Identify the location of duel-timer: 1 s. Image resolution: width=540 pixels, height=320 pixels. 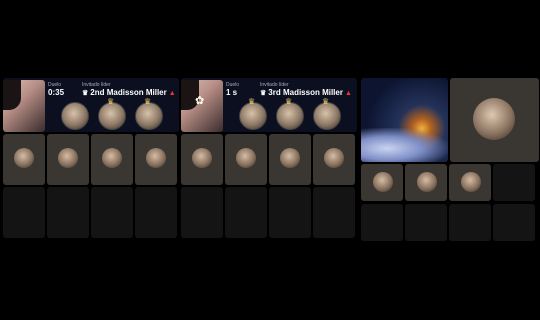
(232, 92).